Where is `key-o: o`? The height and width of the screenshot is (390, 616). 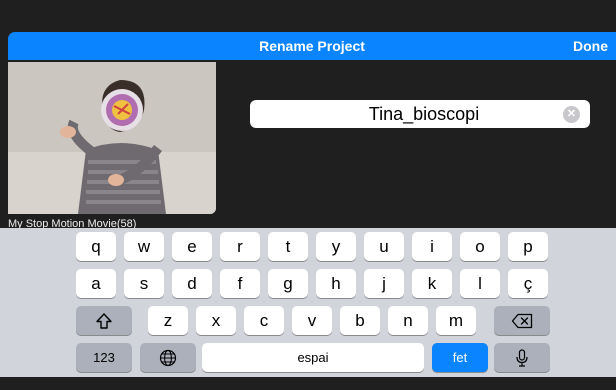 key-o: o is located at coordinates (480, 246).